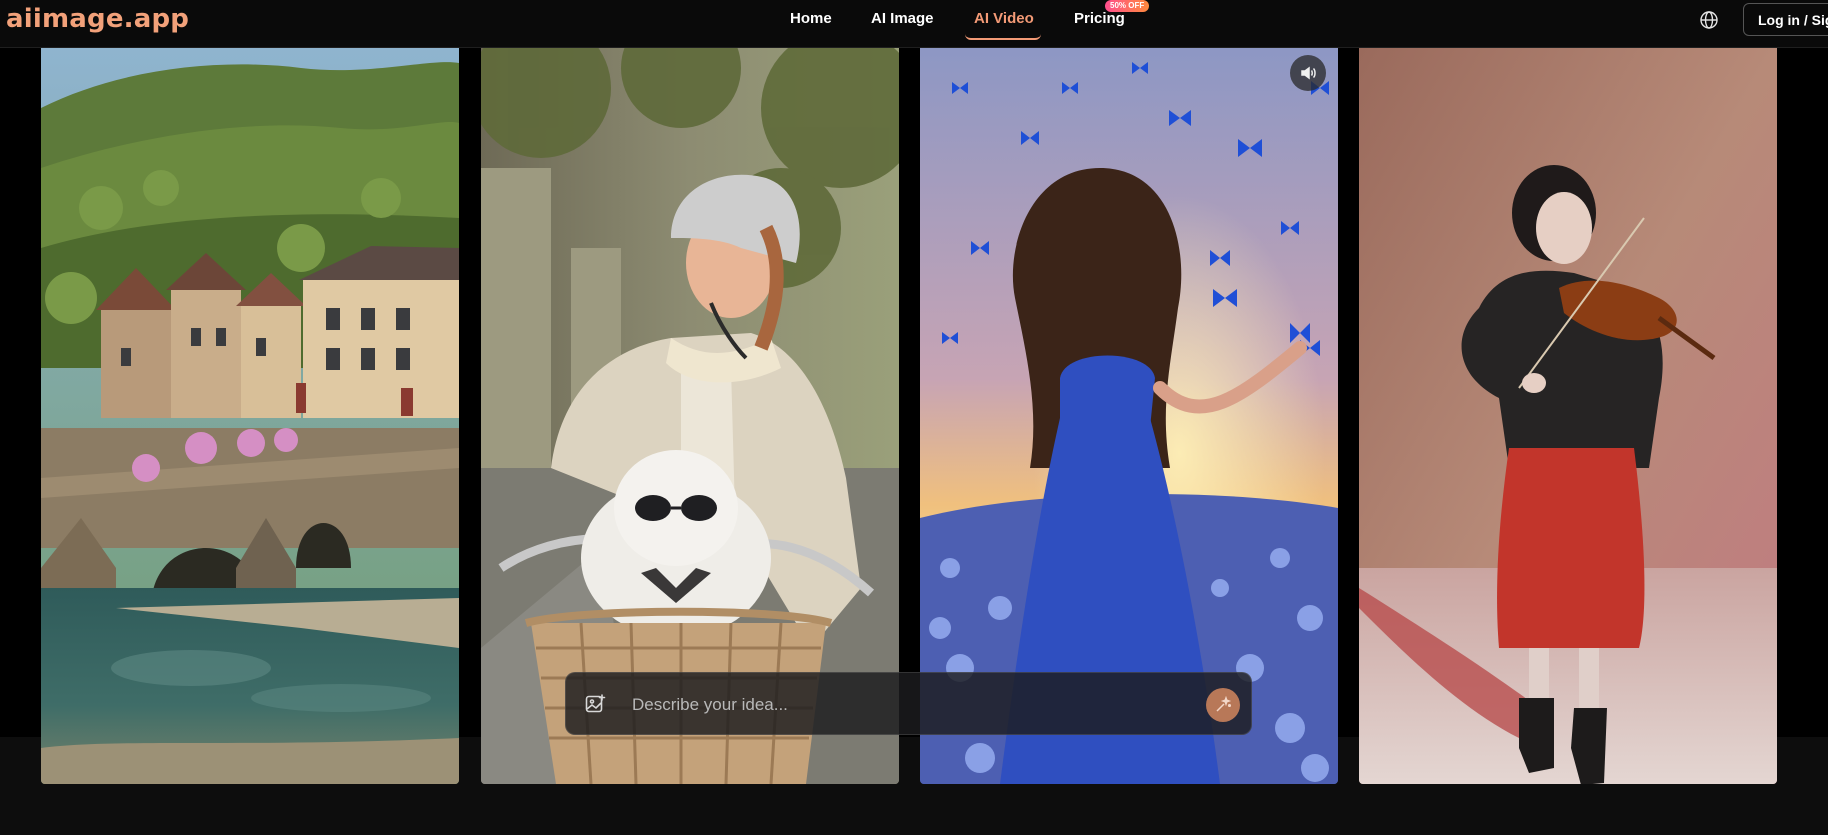 The width and height of the screenshot is (1828, 835). I want to click on image-upload-icon, so click(595, 704).